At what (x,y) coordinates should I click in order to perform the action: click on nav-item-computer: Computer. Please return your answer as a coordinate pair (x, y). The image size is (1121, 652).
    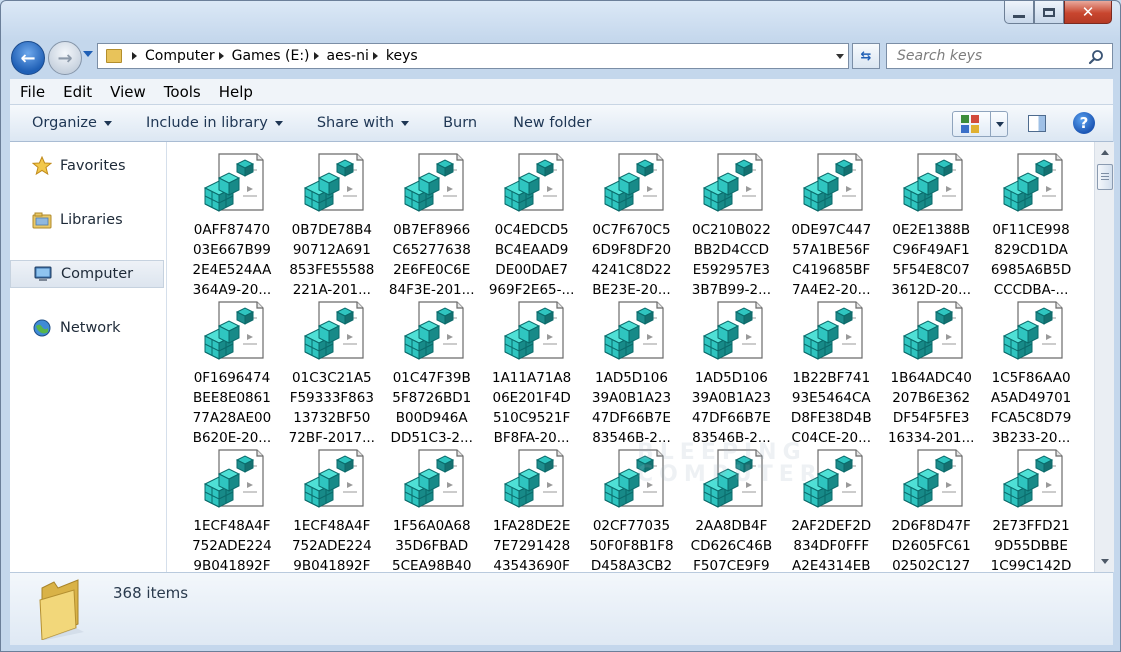
    Looking at the image, I should click on (87, 274).